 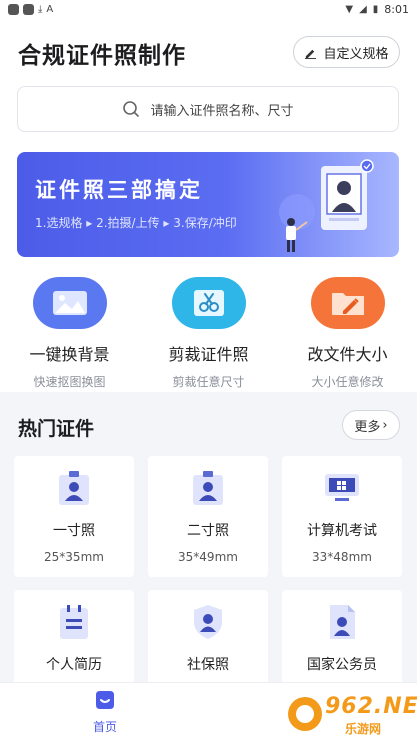 What do you see at coordinates (74, 516) in the screenshot?
I see `card-one-inch: 一寸照 25*35mm` at bounding box center [74, 516].